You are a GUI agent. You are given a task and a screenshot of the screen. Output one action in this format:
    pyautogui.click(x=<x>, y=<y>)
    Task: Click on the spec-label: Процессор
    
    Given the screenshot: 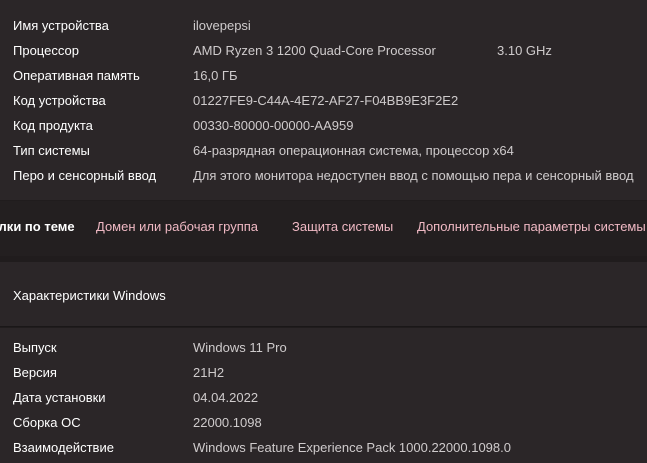 What is the action you would take?
    pyautogui.click(x=46, y=50)
    